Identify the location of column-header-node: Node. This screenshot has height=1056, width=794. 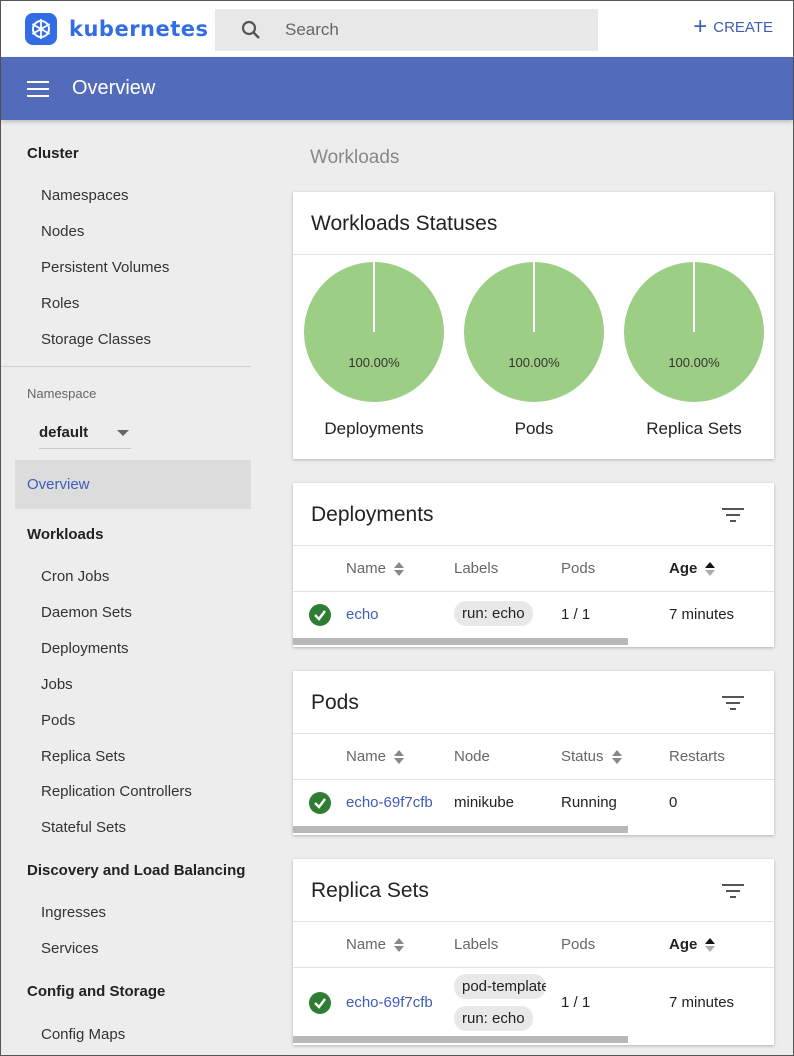
(472, 756).